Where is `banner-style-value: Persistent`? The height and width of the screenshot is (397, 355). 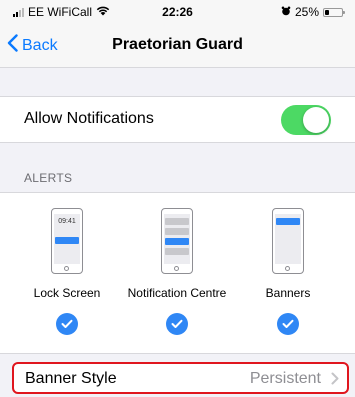
banner-style-value: Persistent is located at coordinates (285, 378).